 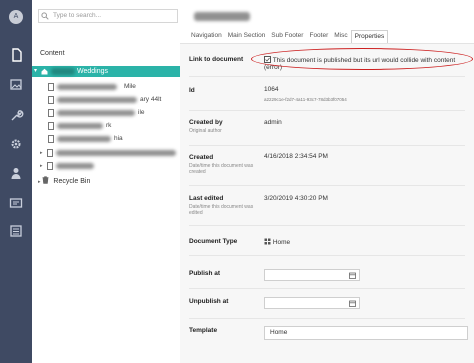 I want to click on tree-node: ile, so click(x=113, y=113).